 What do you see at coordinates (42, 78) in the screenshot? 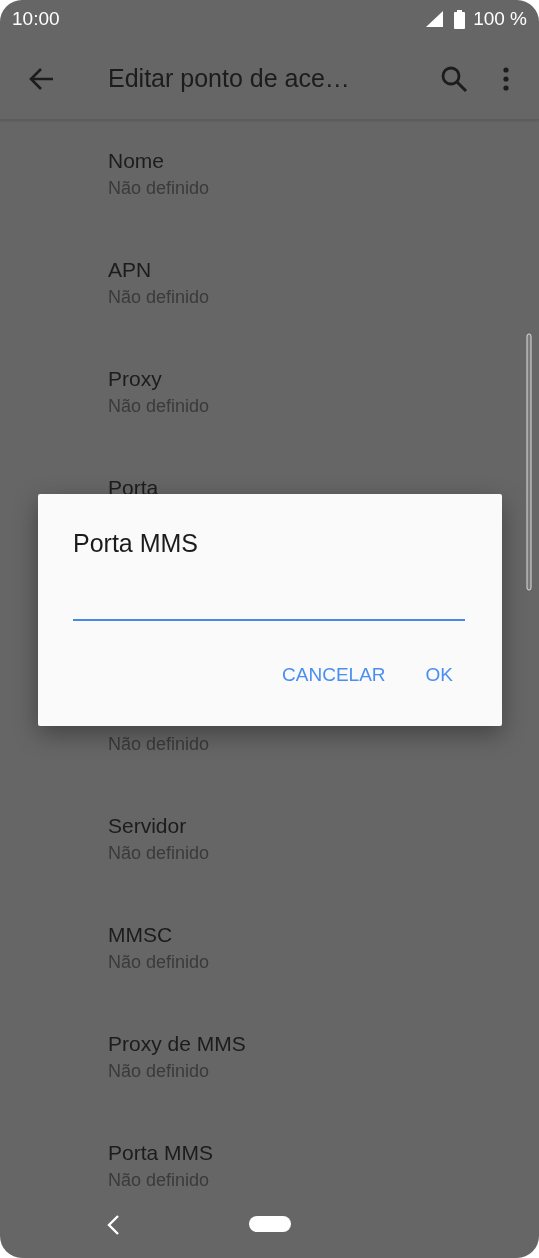
I see `back-arrow-icon` at bounding box center [42, 78].